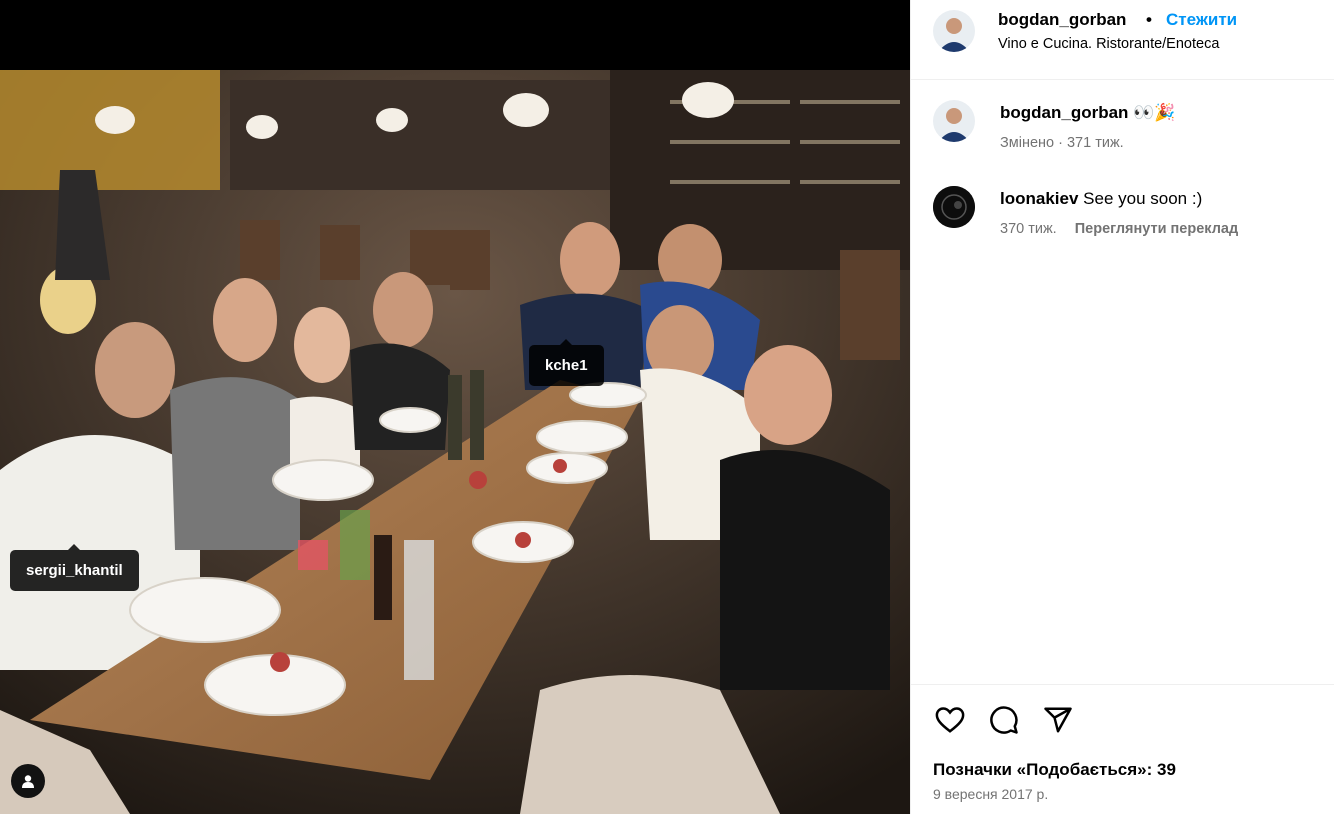 Image resolution: width=1334 pixels, height=814 pixels. What do you see at coordinates (1156, 229) in the screenshot?
I see `see-translation-link: Переглянути переклад` at bounding box center [1156, 229].